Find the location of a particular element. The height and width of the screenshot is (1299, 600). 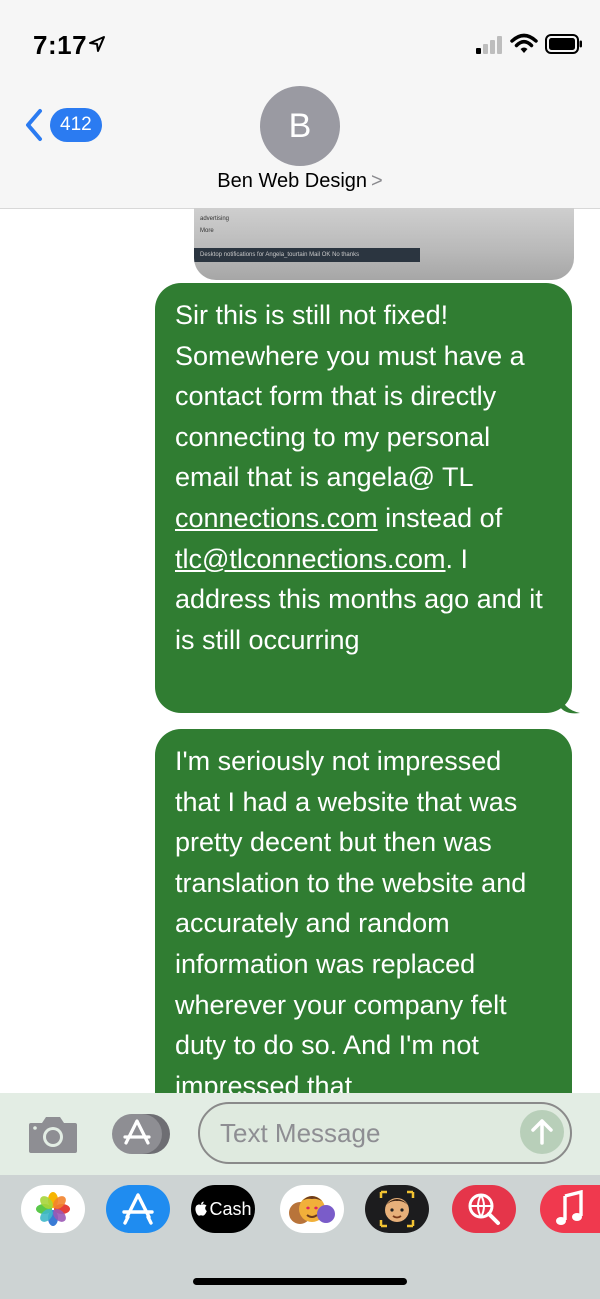

arrow-up-icon is located at coordinates (542, 1132).